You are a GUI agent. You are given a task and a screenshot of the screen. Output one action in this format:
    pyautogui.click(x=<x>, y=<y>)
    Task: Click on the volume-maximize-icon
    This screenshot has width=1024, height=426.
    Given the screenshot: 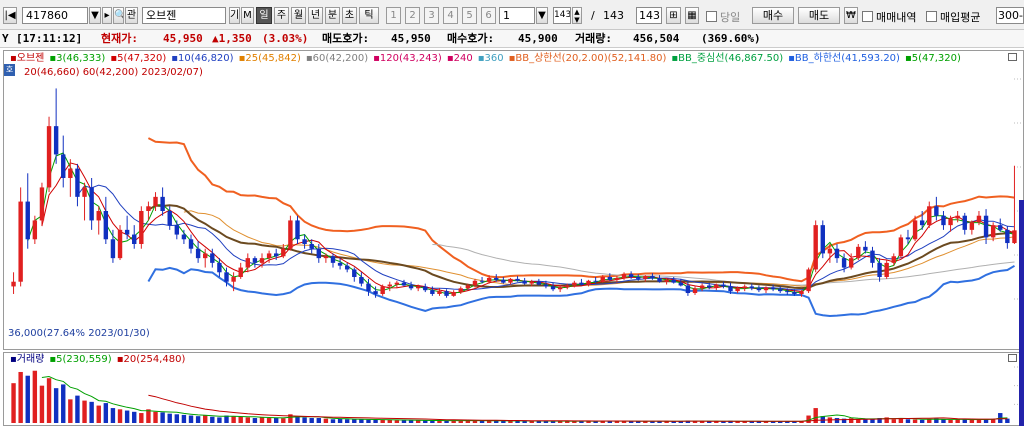 What is the action you would take?
    pyautogui.click(x=1012, y=358)
    